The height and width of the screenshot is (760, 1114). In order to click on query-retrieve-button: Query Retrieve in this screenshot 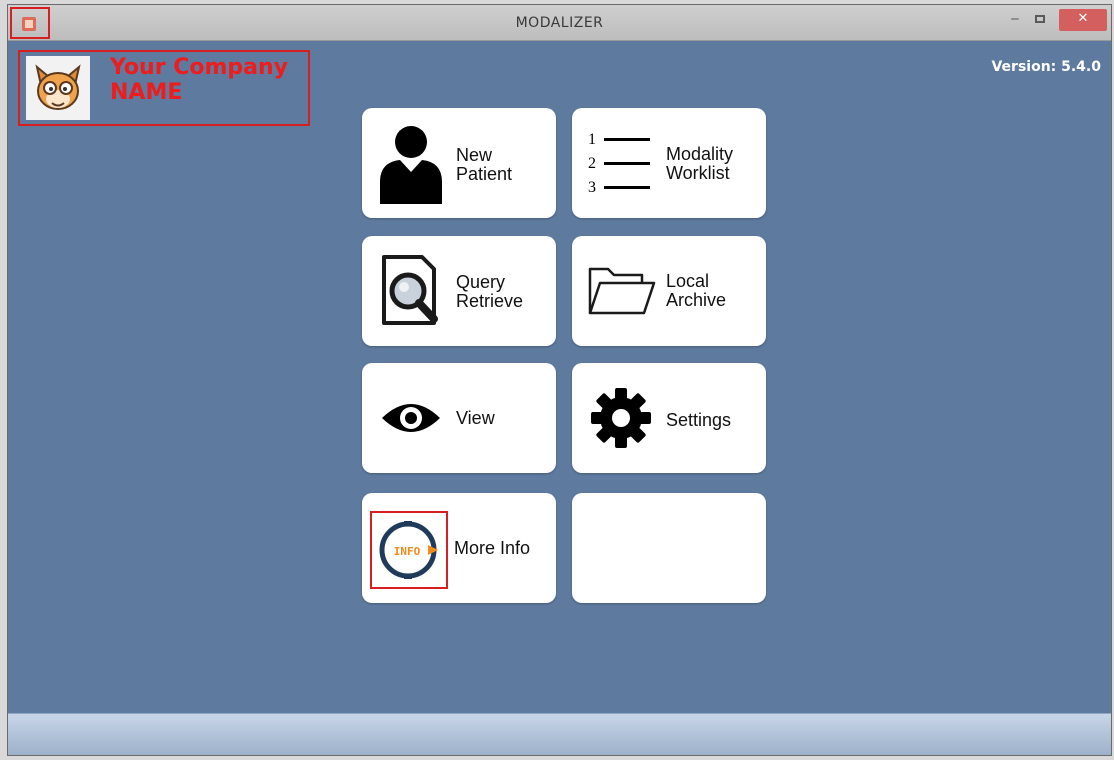, I will do `click(459, 291)`.